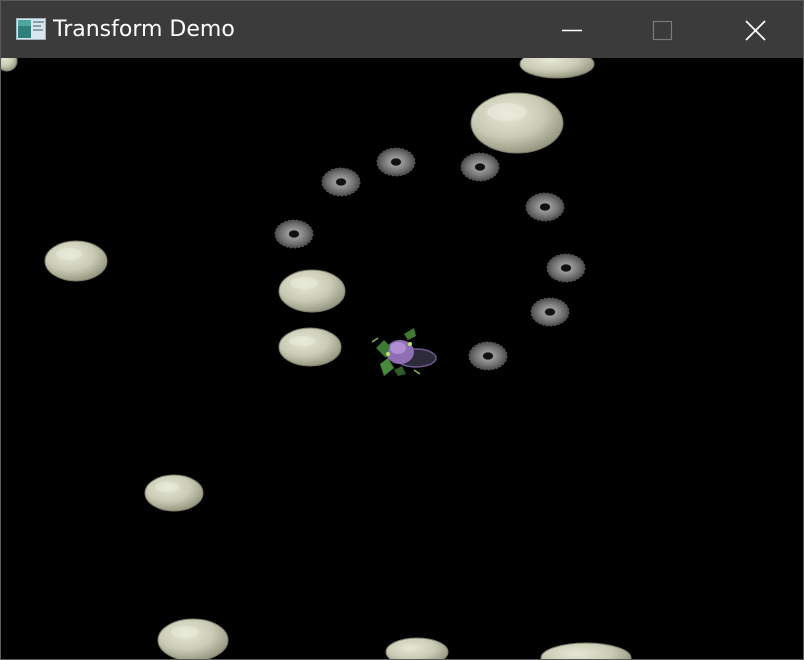 The height and width of the screenshot is (660, 804). I want to click on app-window-icon, so click(31, 29).